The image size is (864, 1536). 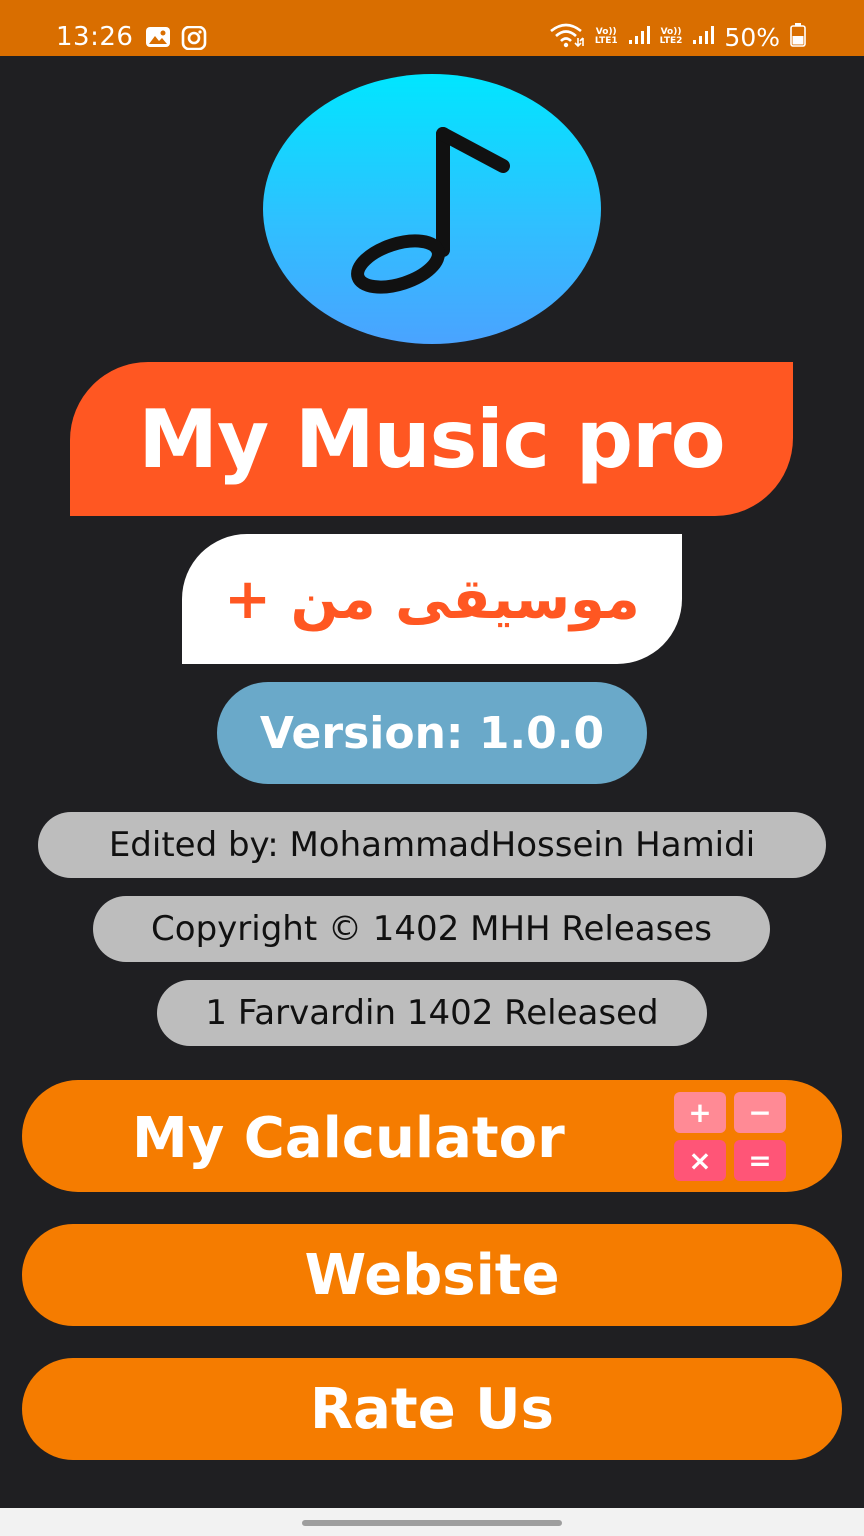 I want to click on copyright-label: Copyright © 1402 MHH Releases, so click(x=431, y=929).